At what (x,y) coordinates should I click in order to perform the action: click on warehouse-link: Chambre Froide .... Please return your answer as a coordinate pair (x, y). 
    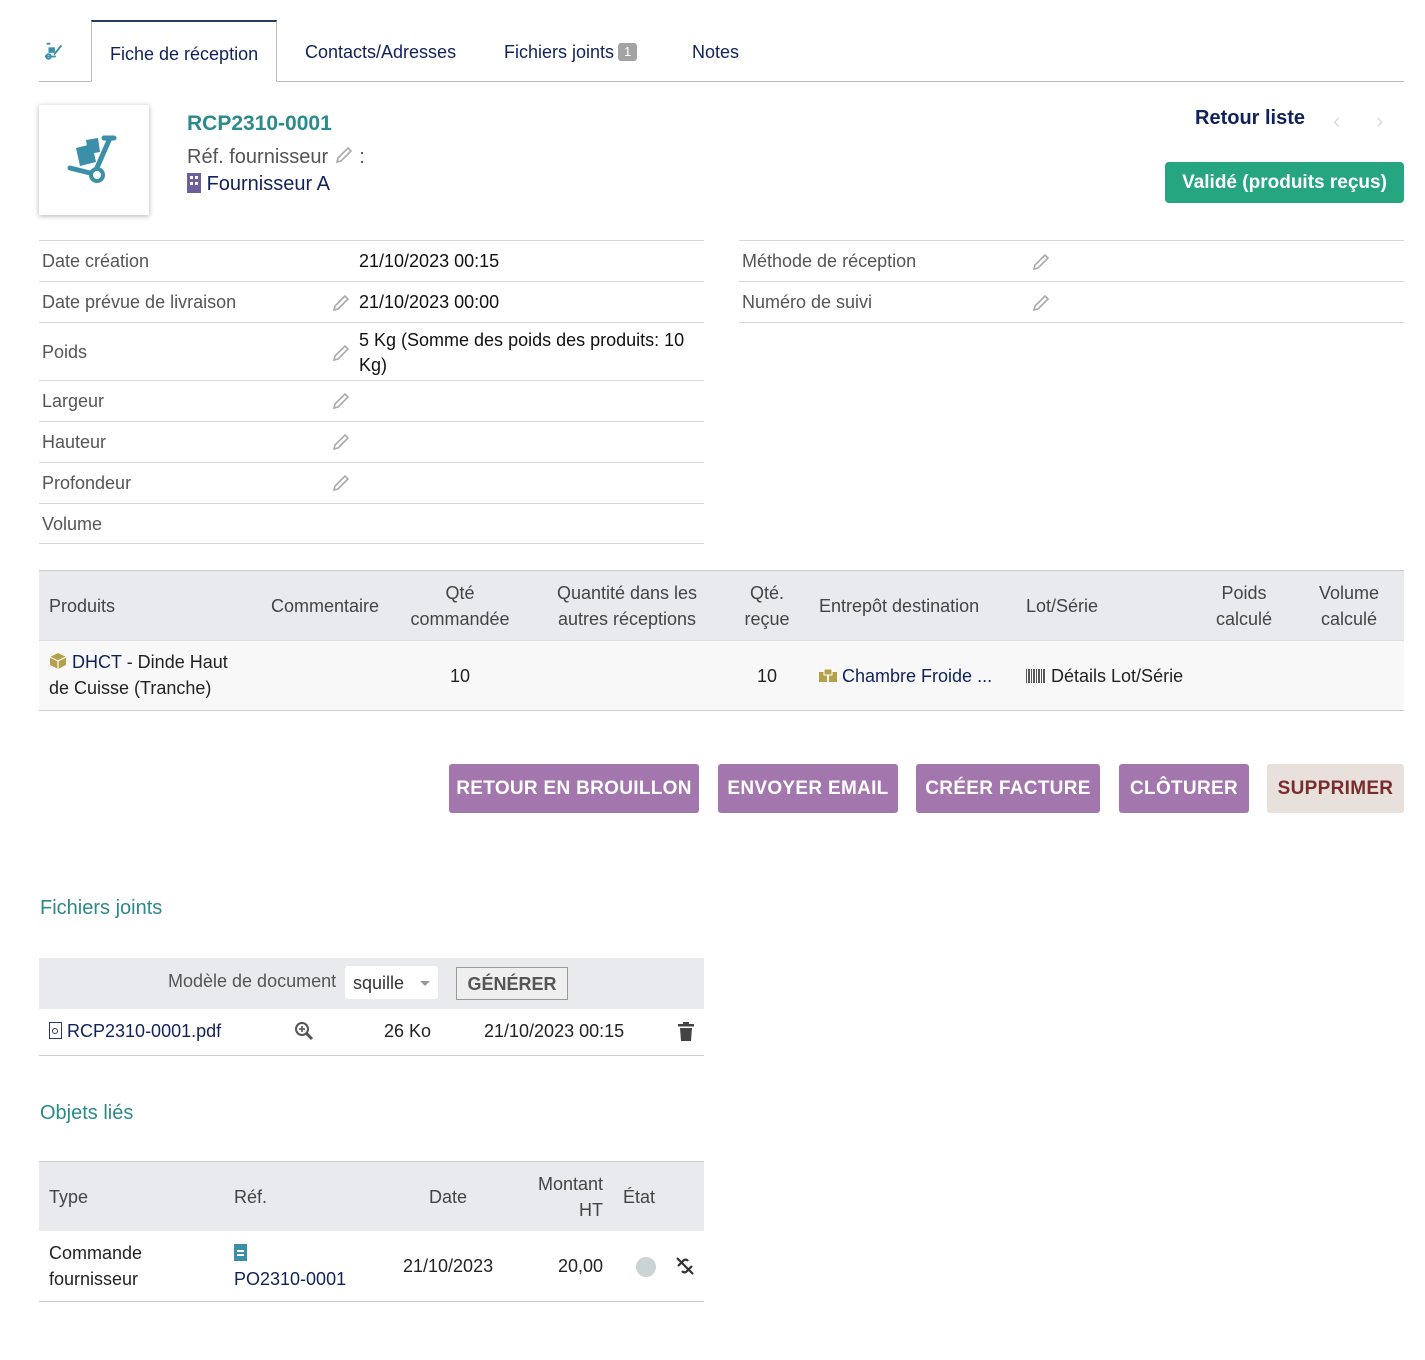
    Looking at the image, I should click on (917, 676).